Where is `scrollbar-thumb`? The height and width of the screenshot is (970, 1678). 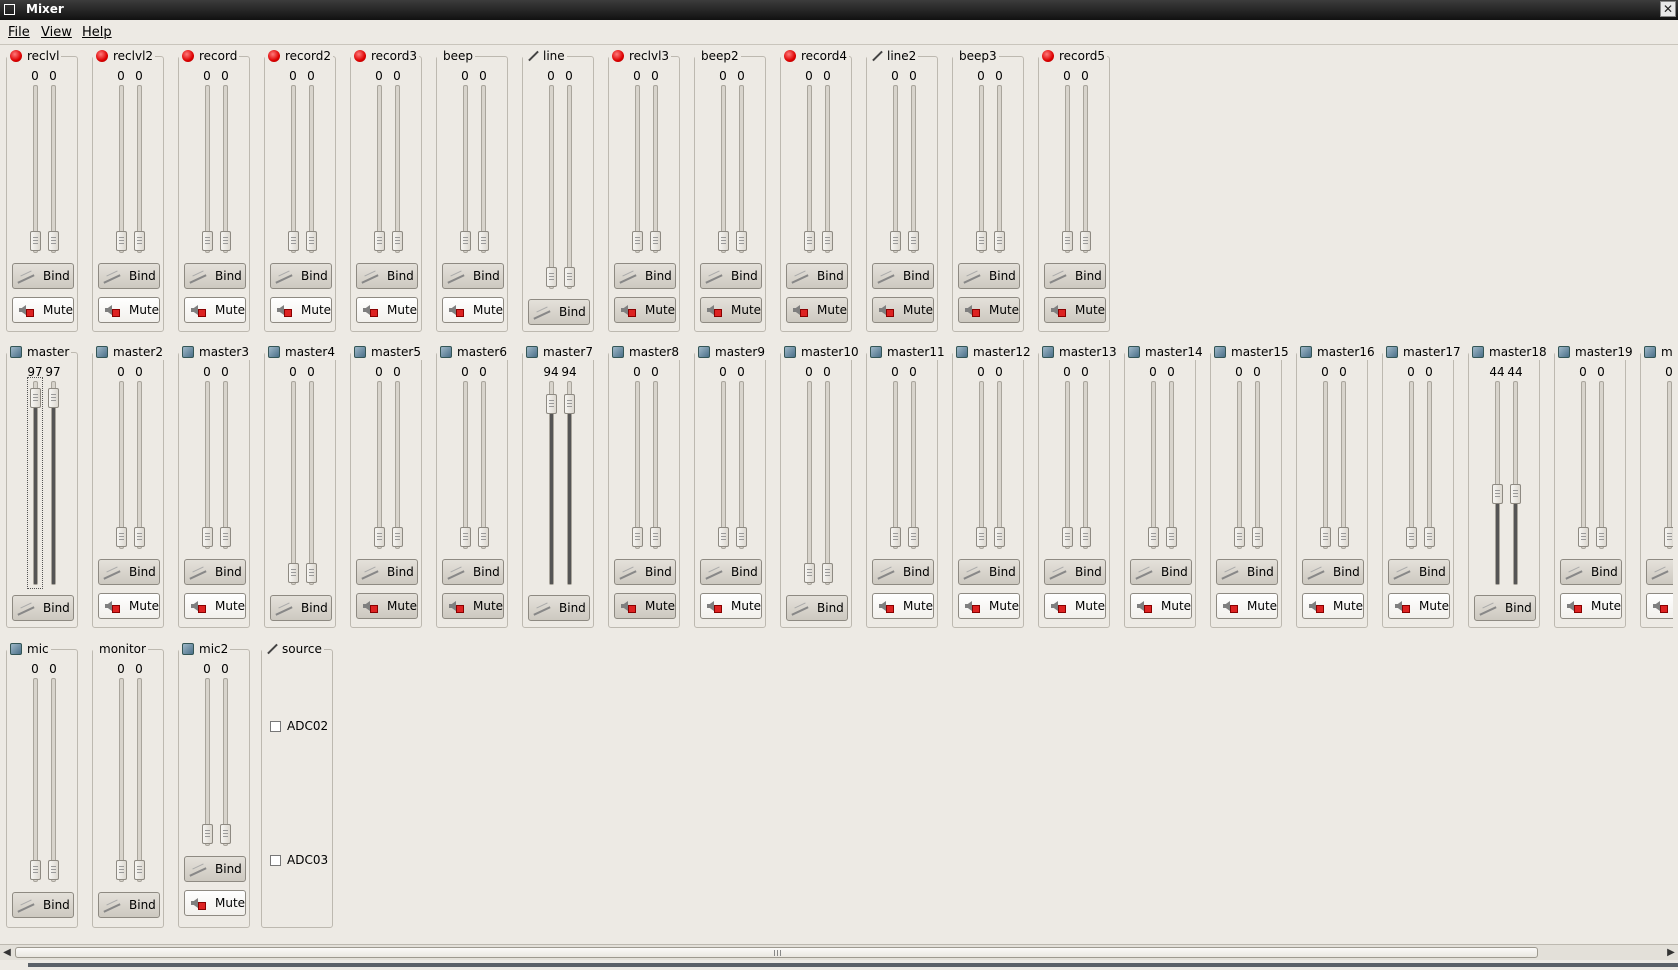
scrollbar-thumb is located at coordinates (776, 952).